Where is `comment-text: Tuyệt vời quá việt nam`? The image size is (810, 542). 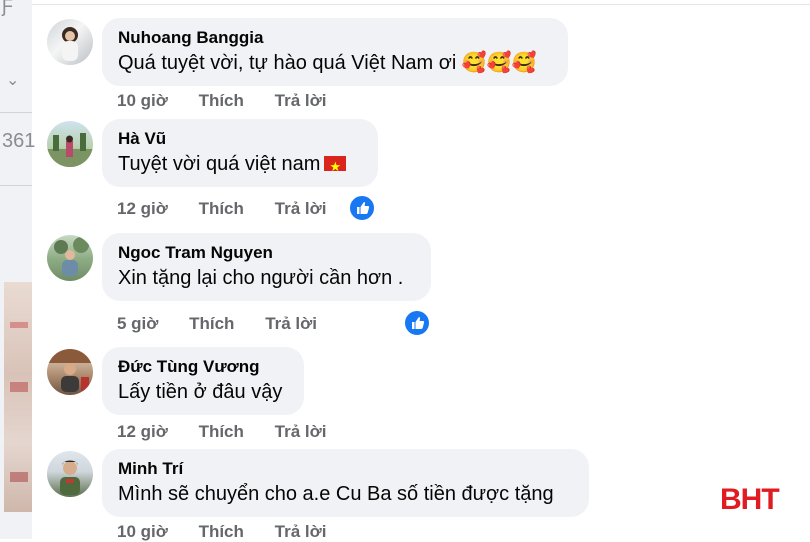
comment-text: Tuyệt vời quá việt nam is located at coordinates (240, 165).